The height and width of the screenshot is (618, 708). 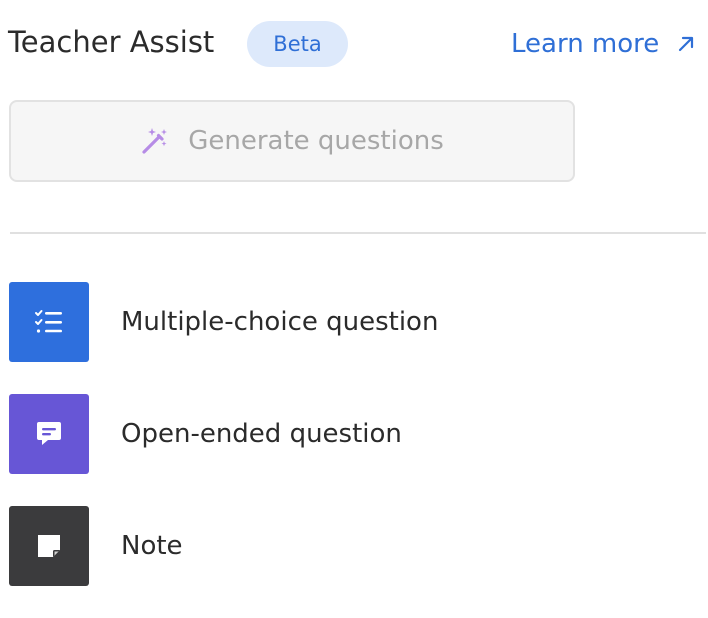 What do you see at coordinates (316, 141) in the screenshot?
I see `generate-questions-label: Generate questions` at bounding box center [316, 141].